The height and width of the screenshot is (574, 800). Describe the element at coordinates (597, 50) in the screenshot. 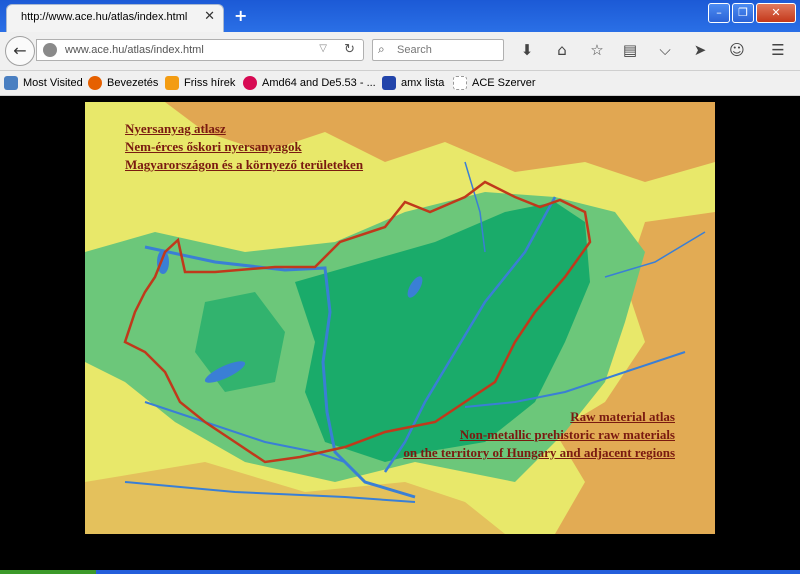

I see `star-icon: ☆` at that location.